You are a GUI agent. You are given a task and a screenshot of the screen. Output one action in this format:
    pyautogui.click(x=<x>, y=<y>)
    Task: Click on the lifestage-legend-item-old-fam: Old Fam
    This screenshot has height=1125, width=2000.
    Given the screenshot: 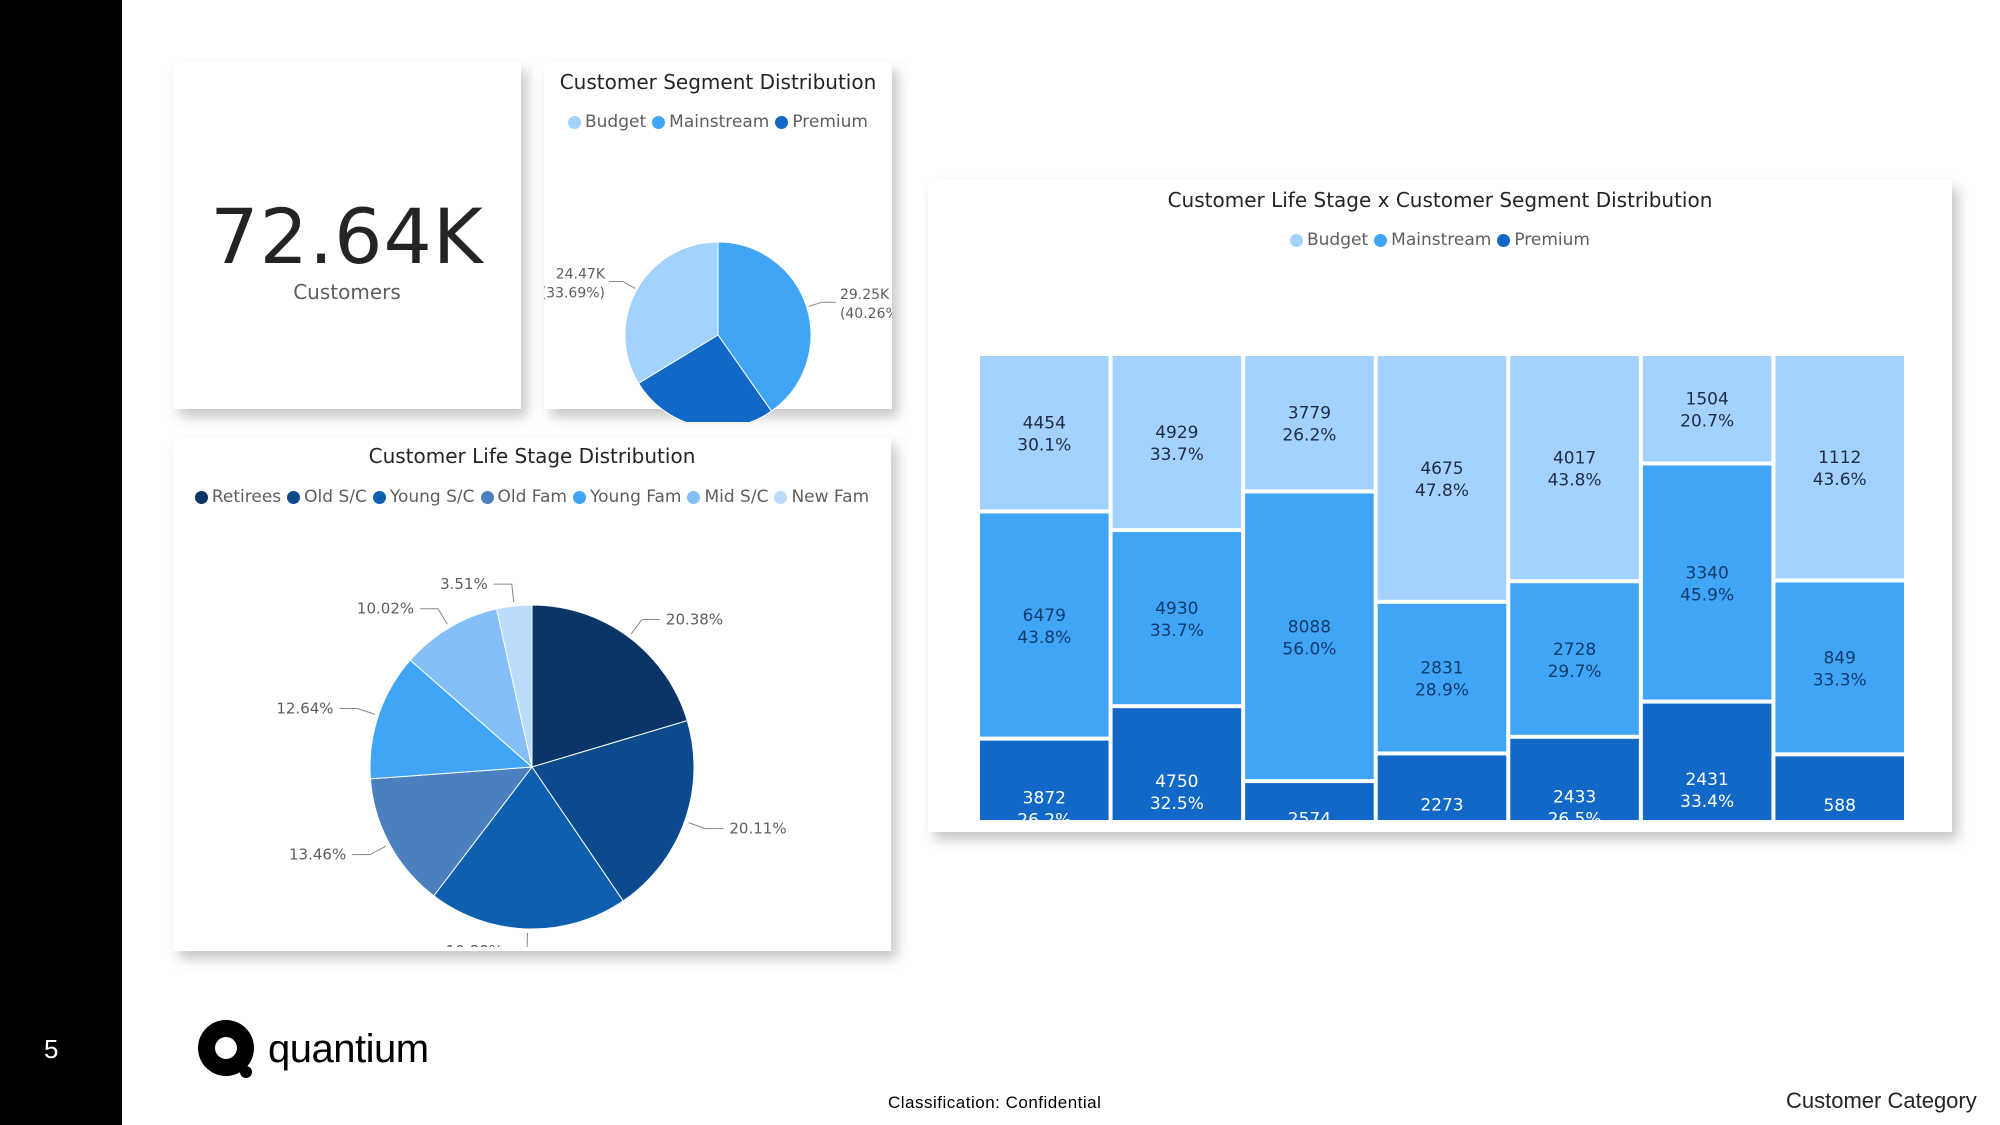 What is the action you would take?
    pyautogui.click(x=524, y=497)
    